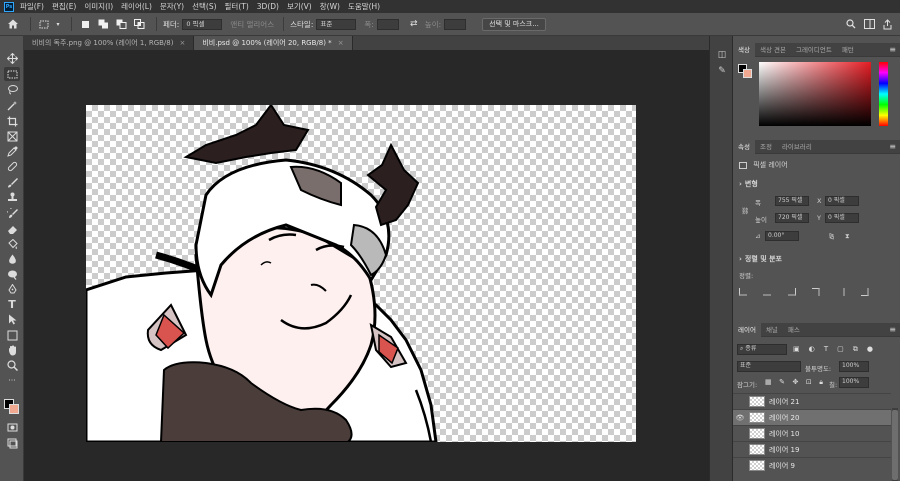  What do you see at coordinates (851, 24) in the screenshot?
I see `search-icon` at bounding box center [851, 24].